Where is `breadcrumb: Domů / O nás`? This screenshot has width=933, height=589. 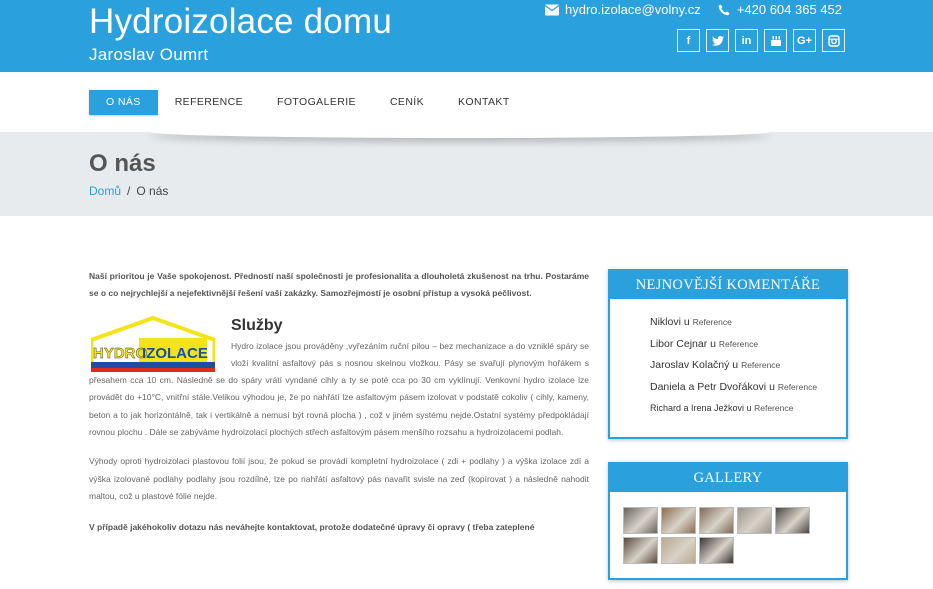 breadcrumb: Domů / O nás is located at coordinates (128, 191).